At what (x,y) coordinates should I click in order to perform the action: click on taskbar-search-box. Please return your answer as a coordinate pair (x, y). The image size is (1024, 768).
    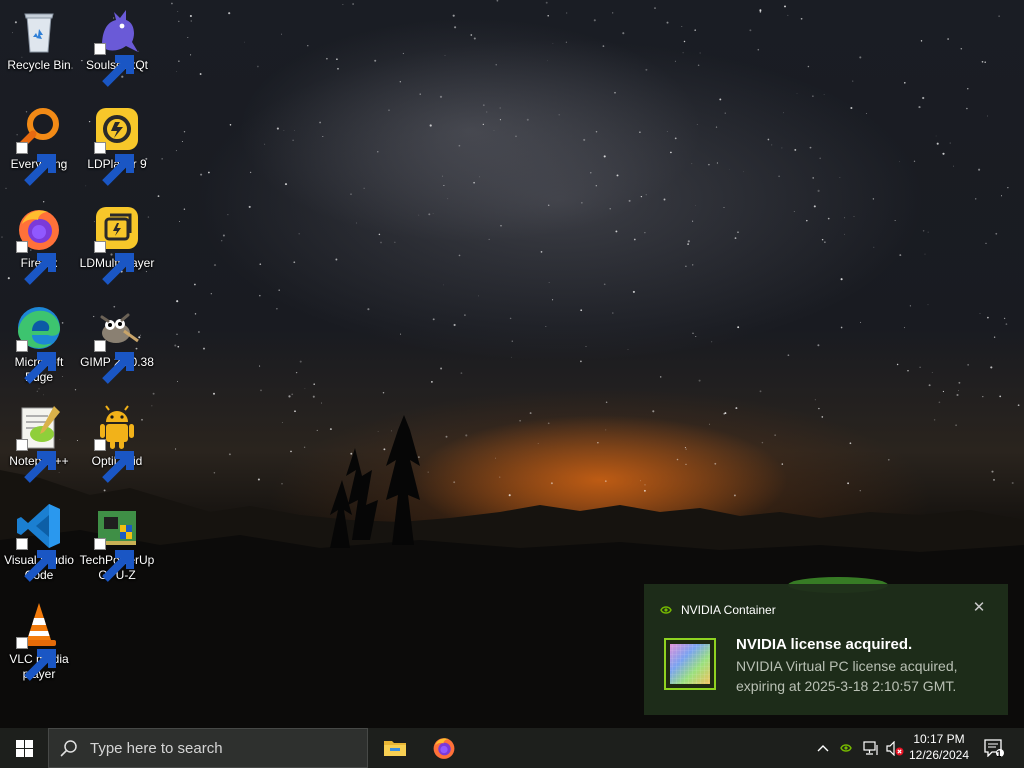
    Looking at the image, I should click on (208, 748).